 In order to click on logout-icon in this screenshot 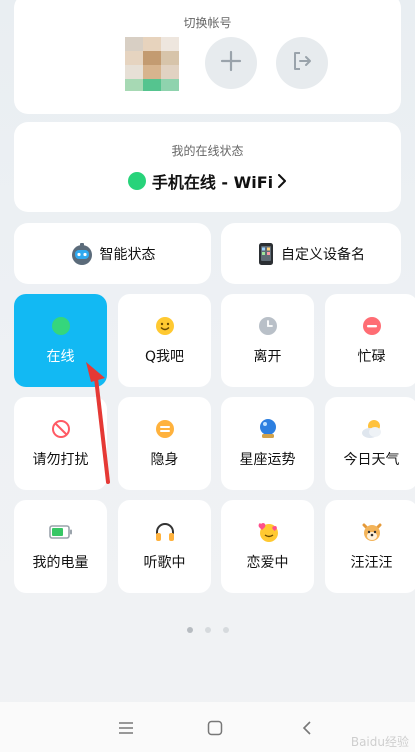, I will do `click(302, 63)`.